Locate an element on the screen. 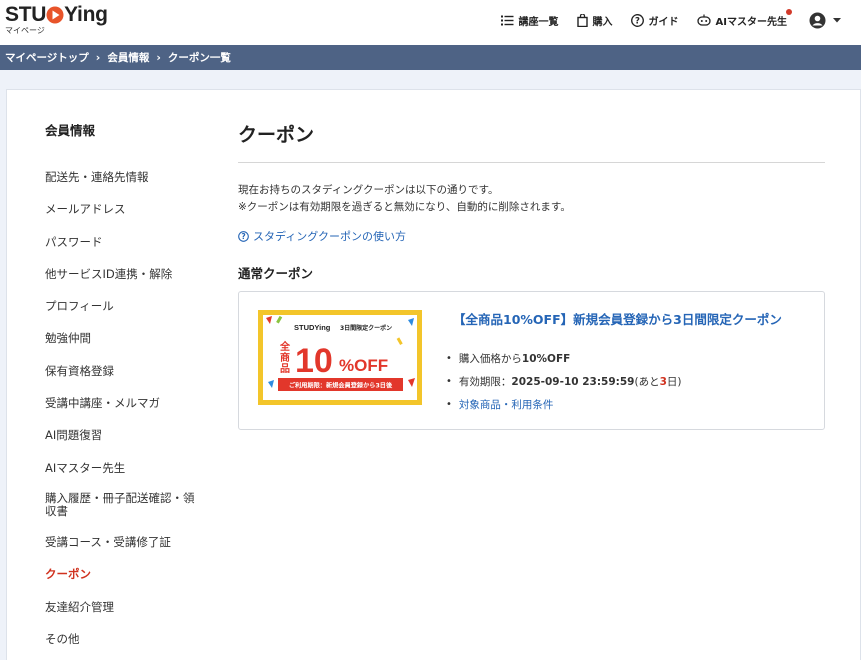 Image resolution: width=861 pixels, height=660 pixels. coupon-image-logo: STUDYing is located at coordinates (312, 327).